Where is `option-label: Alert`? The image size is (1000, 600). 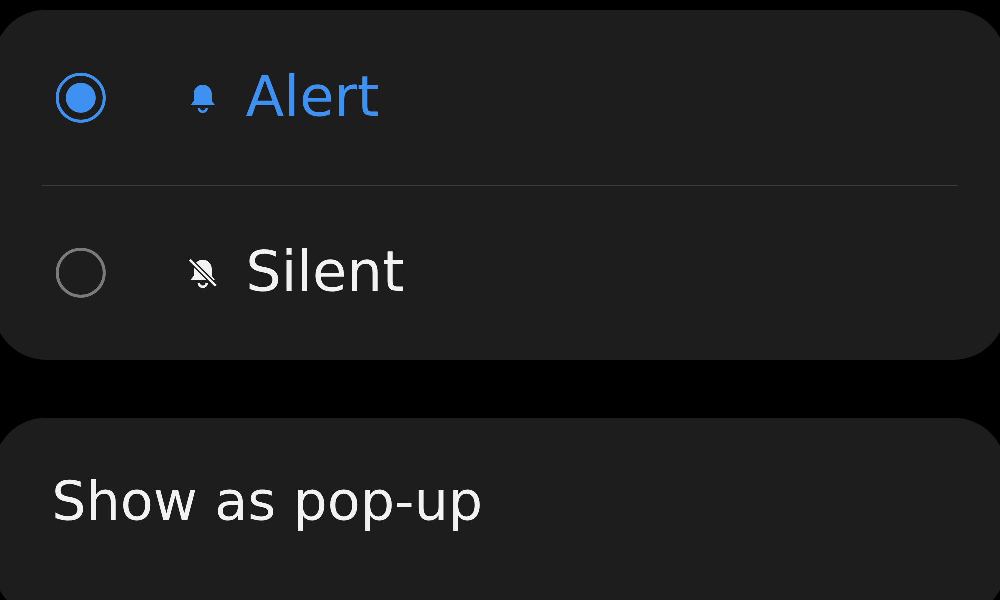
option-label: Alert is located at coordinates (313, 97).